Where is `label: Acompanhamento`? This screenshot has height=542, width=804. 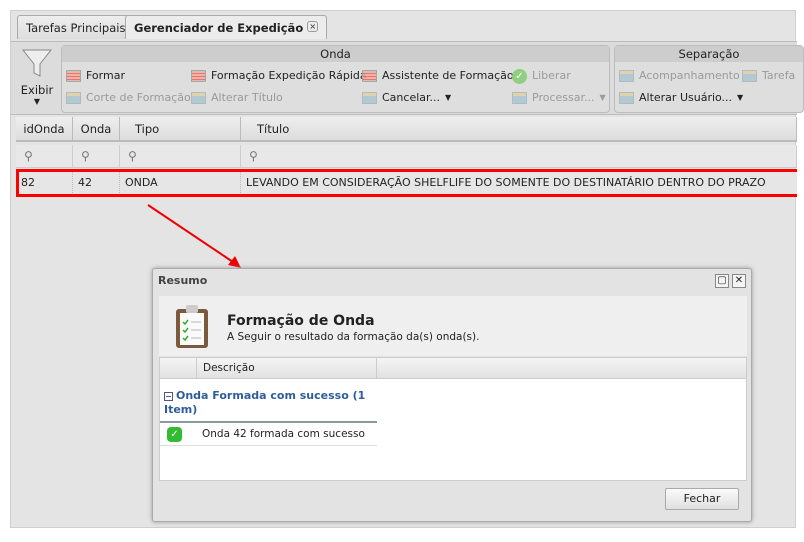 label: Acompanhamento is located at coordinates (689, 75).